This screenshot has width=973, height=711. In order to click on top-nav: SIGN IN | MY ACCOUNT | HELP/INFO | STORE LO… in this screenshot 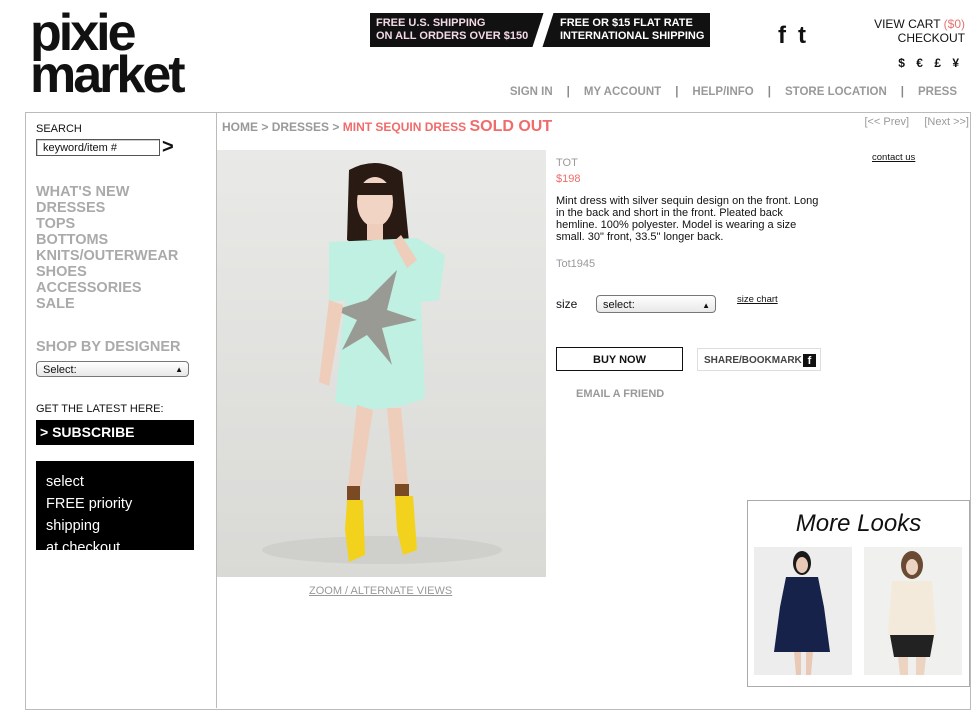, I will do `click(726, 92)`.